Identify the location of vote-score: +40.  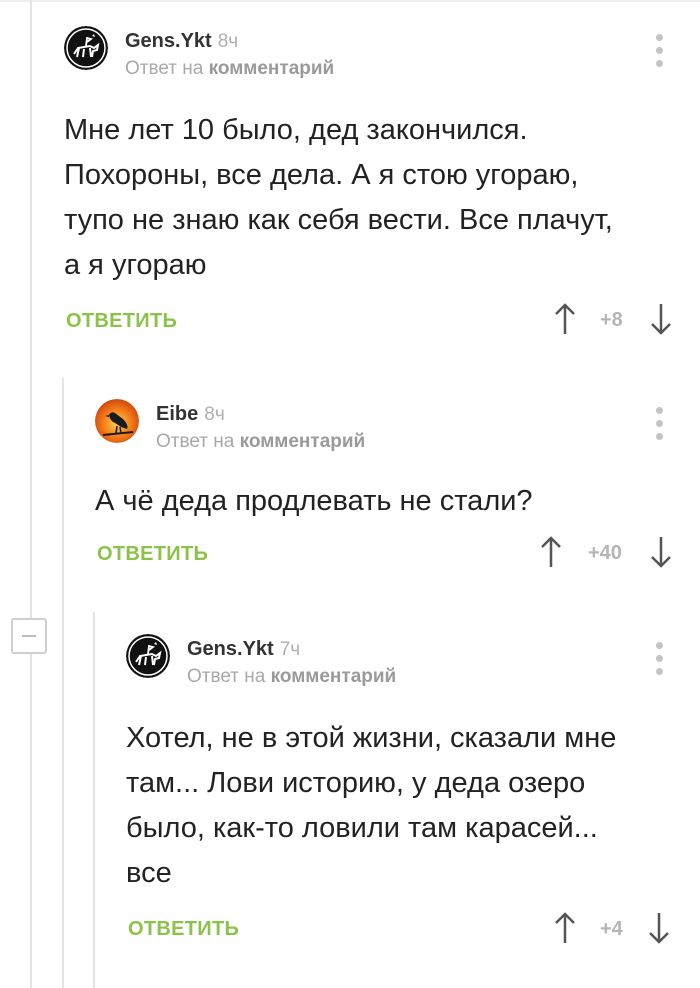
(605, 553).